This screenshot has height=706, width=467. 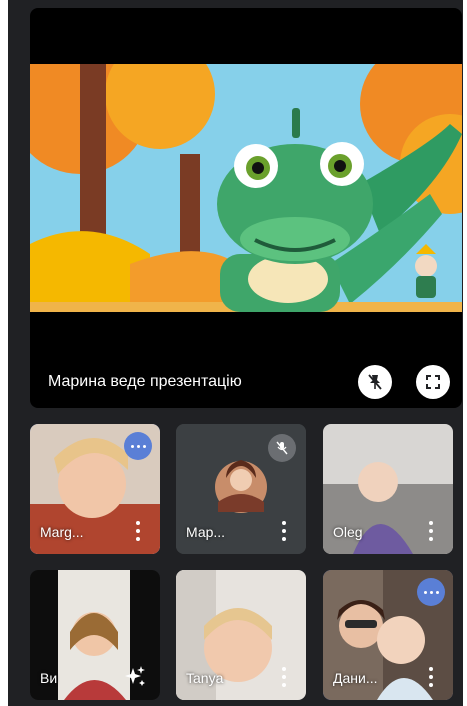 What do you see at coordinates (282, 448) in the screenshot?
I see `mic-off-icon` at bounding box center [282, 448].